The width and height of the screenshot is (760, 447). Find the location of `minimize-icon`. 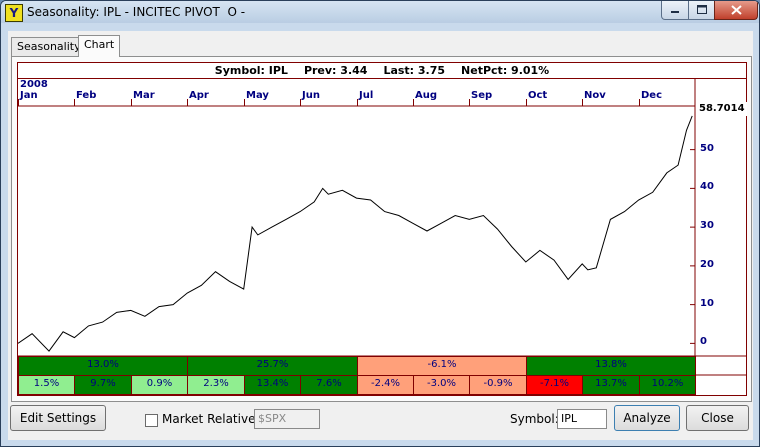

minimize-icon is located at coordinates (675, 11).